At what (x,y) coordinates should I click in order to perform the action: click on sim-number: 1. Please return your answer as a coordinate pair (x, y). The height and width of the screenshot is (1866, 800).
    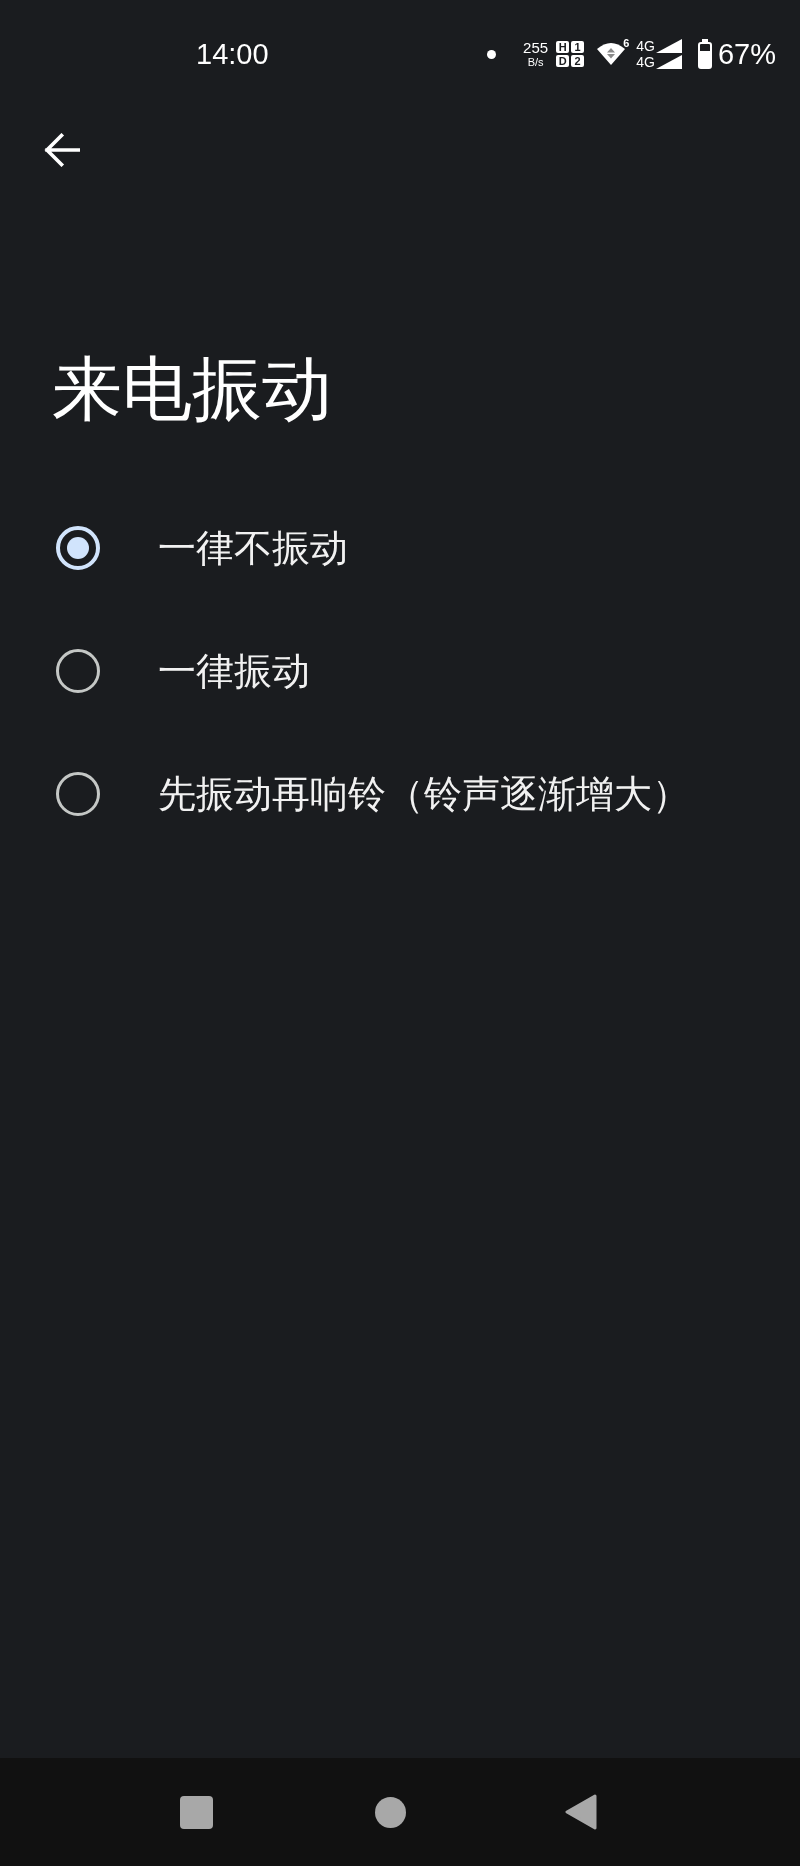
    Looking at the image, I should click on (578, 47).